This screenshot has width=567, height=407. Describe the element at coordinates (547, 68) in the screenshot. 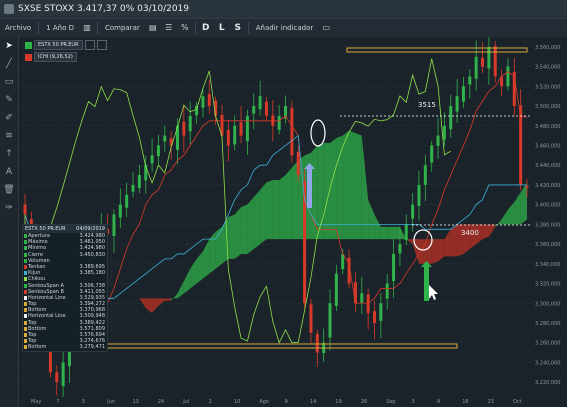

I see `price-tick-label: 3.540,000` at that location.